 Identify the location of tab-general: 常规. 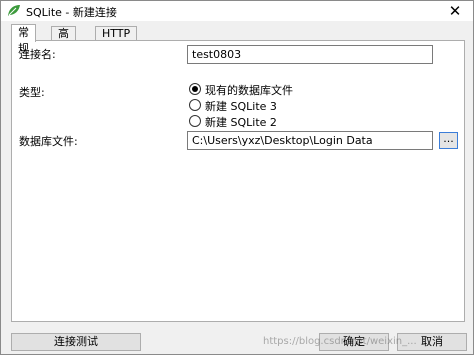
(23, 39).